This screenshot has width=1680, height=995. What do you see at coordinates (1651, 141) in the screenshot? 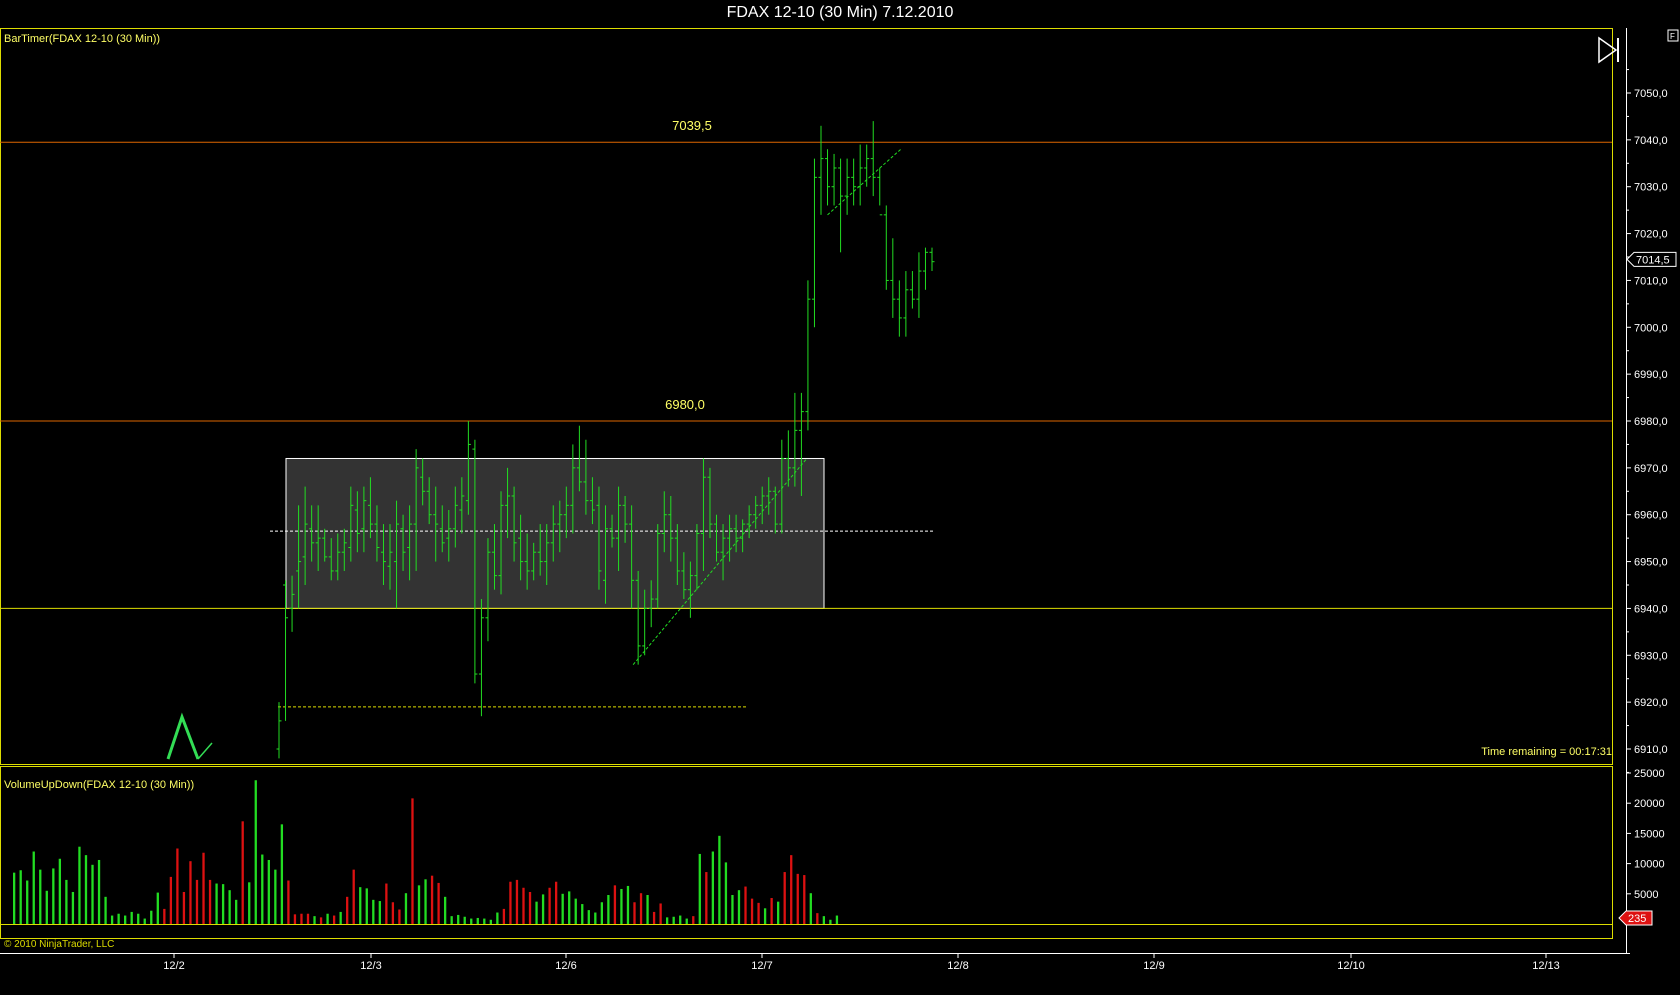
I see `price-tick-label: 7040,0` at bounding box center [1651, 141].